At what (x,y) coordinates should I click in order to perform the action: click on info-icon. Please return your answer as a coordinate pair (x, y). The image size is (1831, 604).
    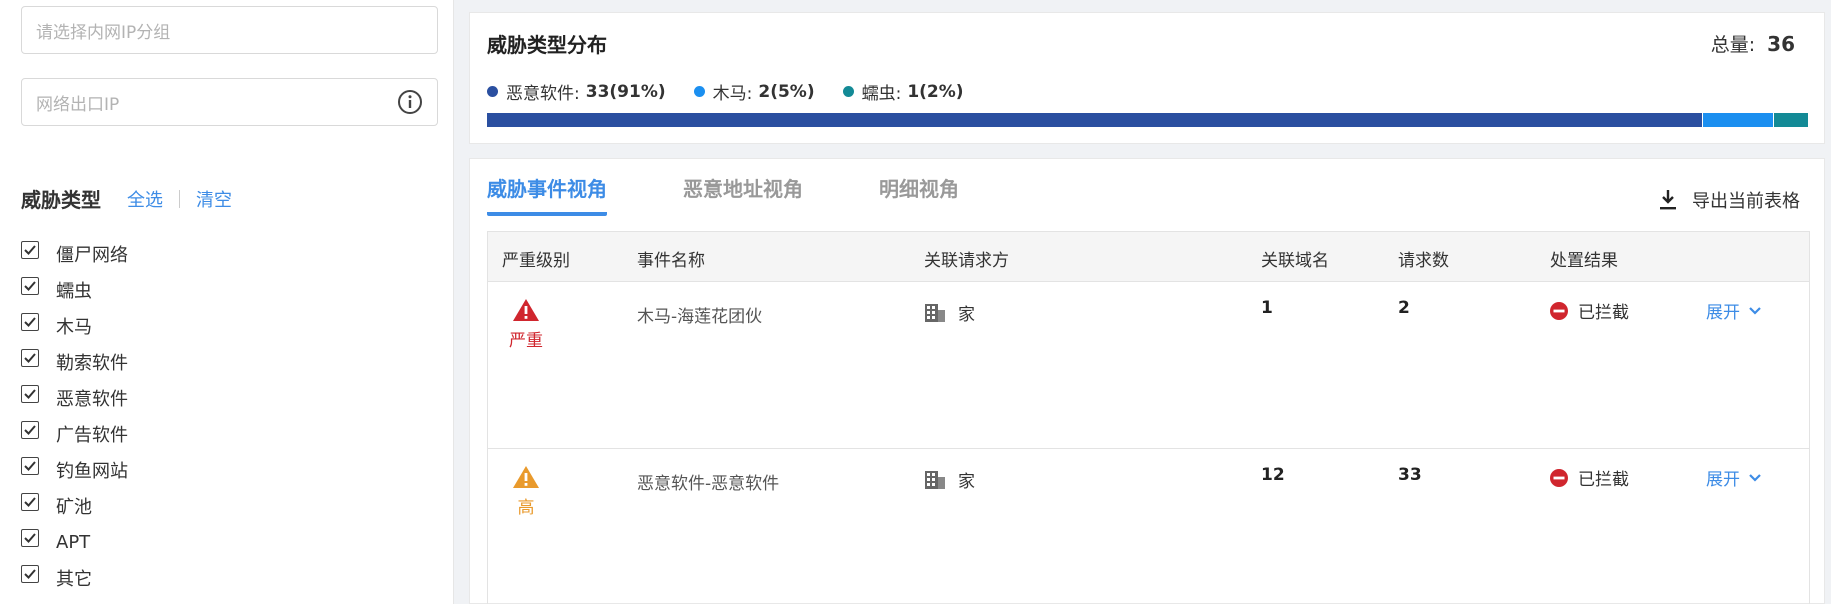
    Looking at the image, I should click on (410, 102).